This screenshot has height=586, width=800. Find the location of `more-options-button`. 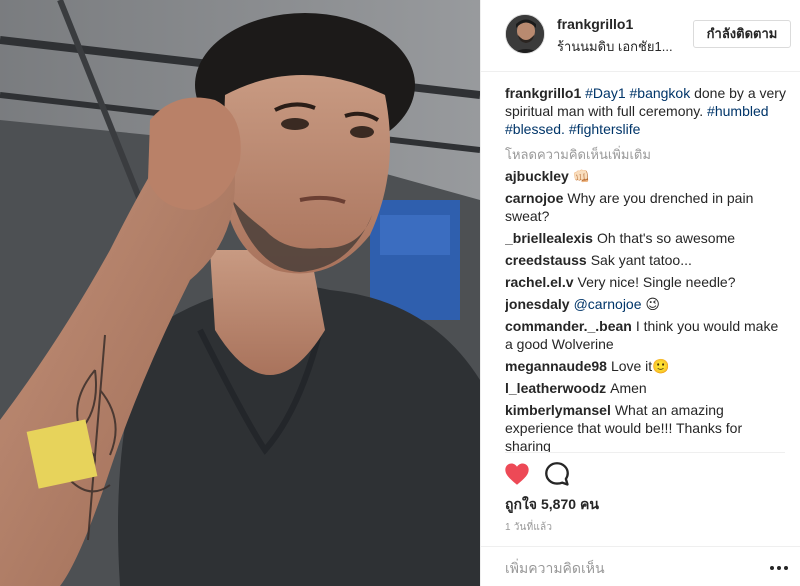

more-options-button is located at coordinates (779, 568).